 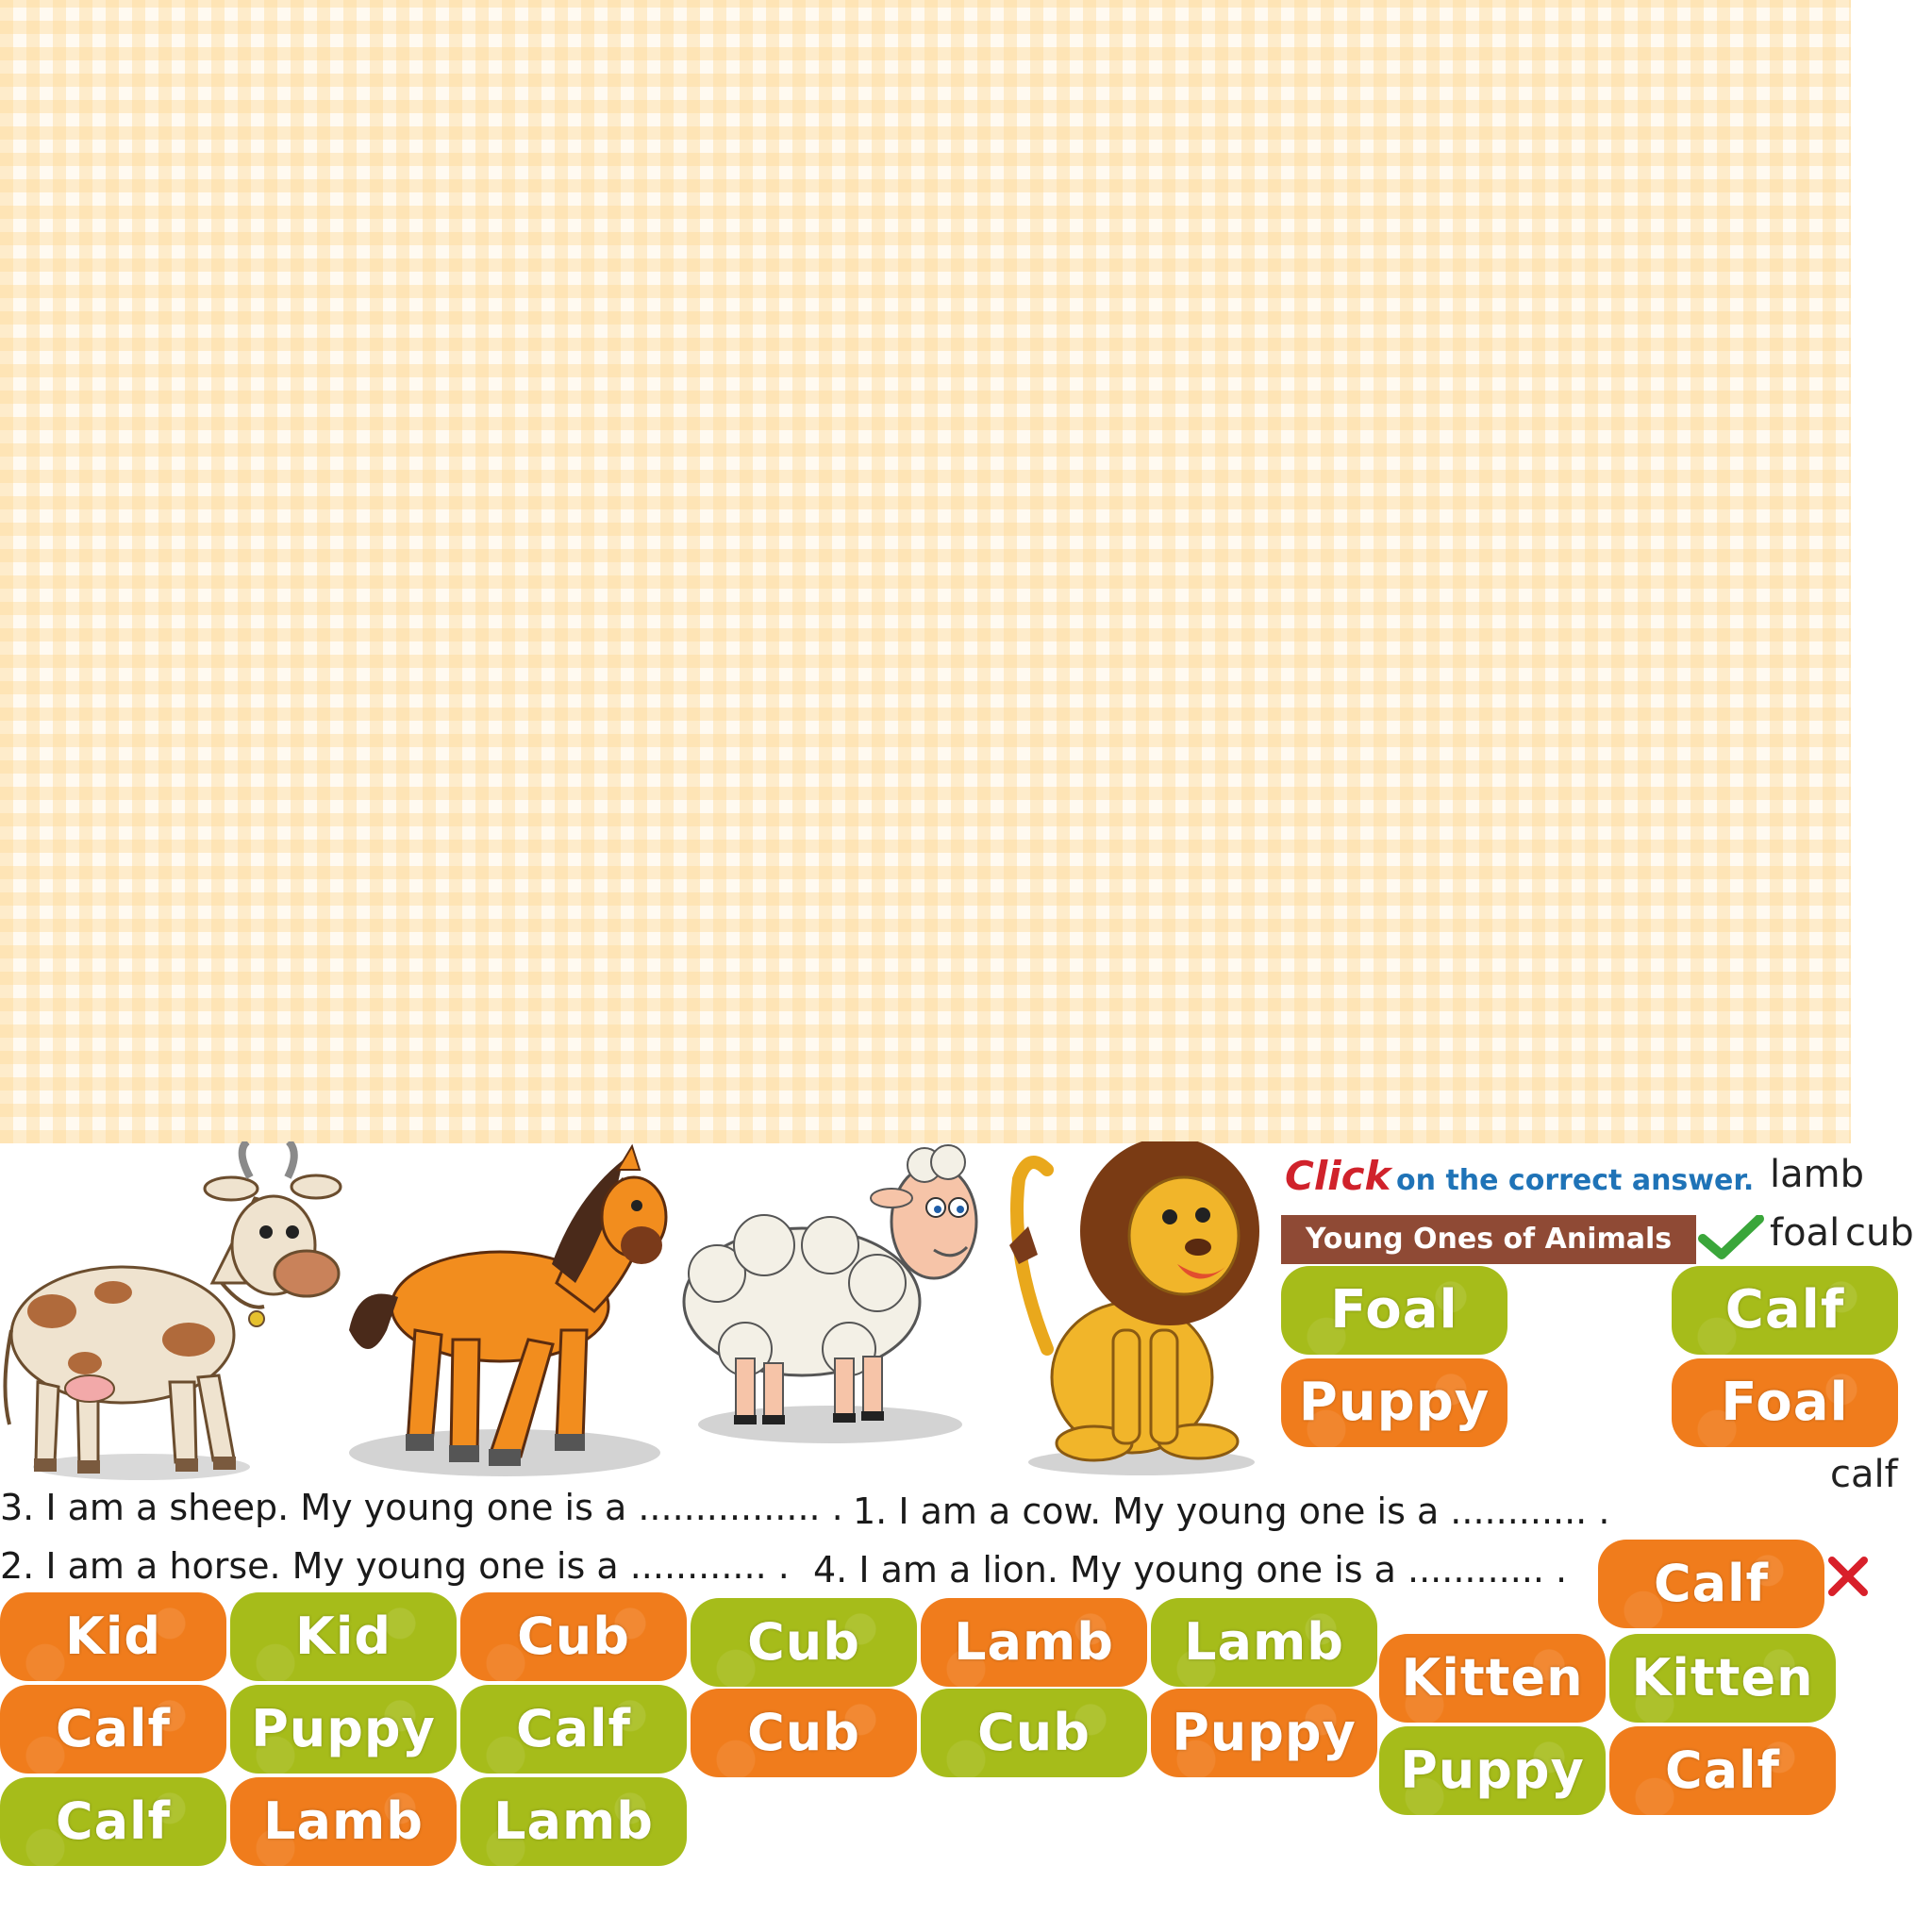 What do you see at coordinates (113, 1822) in the screenshot?
I see `answer-calf-3: Calf` at bounding box center [113, 1822].